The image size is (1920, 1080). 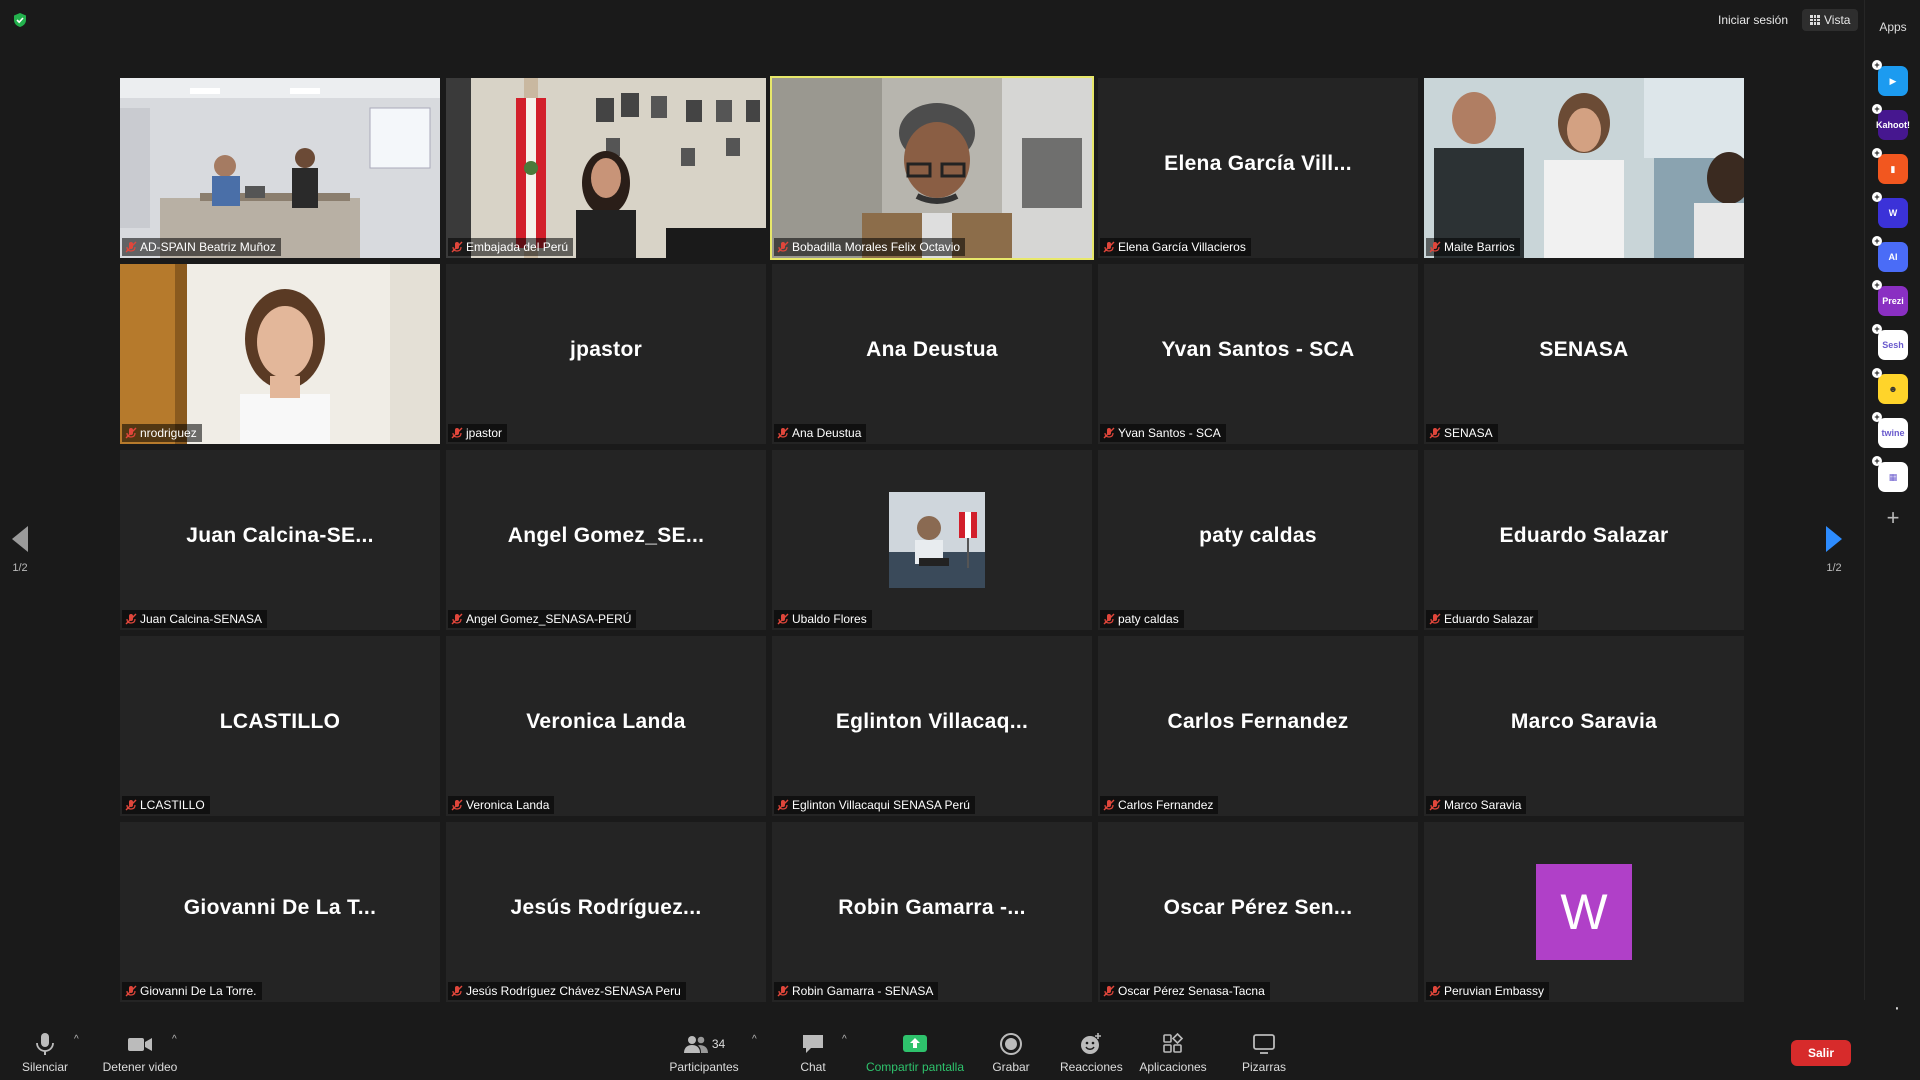 What do you see at coordinates (1091, 1053) in the screenshot?
I see `reactions-button: Reacciones` at bounding box center [1091, 1053].